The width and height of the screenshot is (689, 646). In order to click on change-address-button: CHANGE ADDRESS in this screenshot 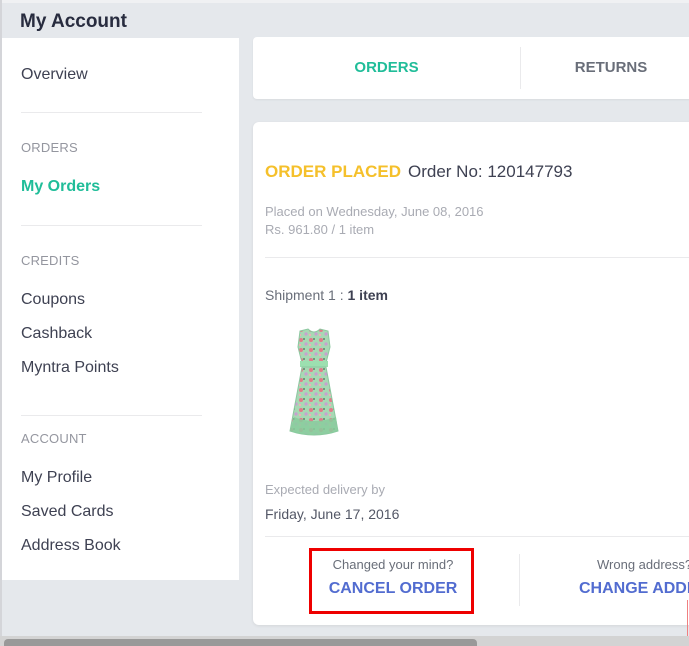, I will do `click(632, 589)`.